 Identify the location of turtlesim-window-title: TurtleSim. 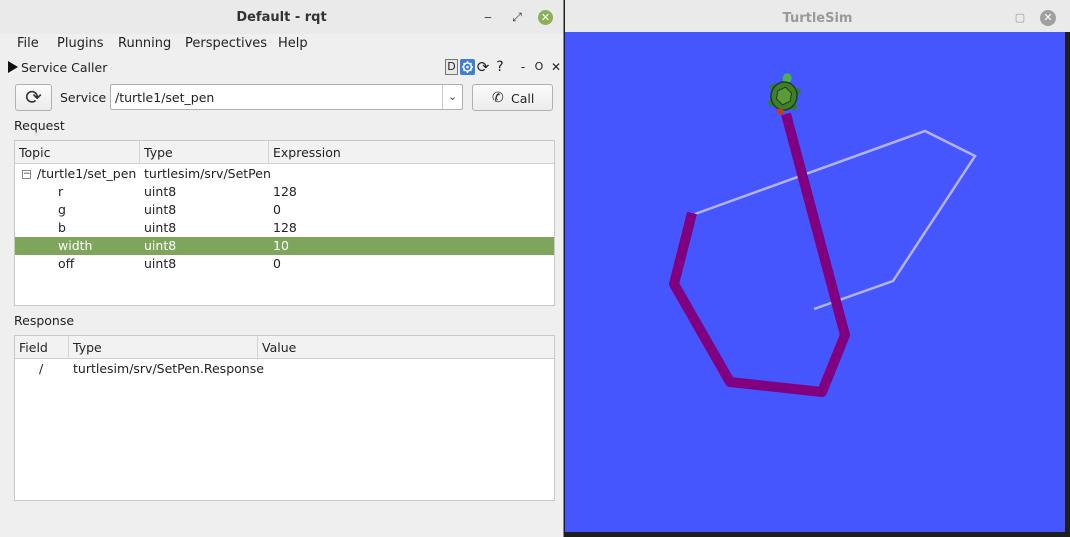
(817, 18).